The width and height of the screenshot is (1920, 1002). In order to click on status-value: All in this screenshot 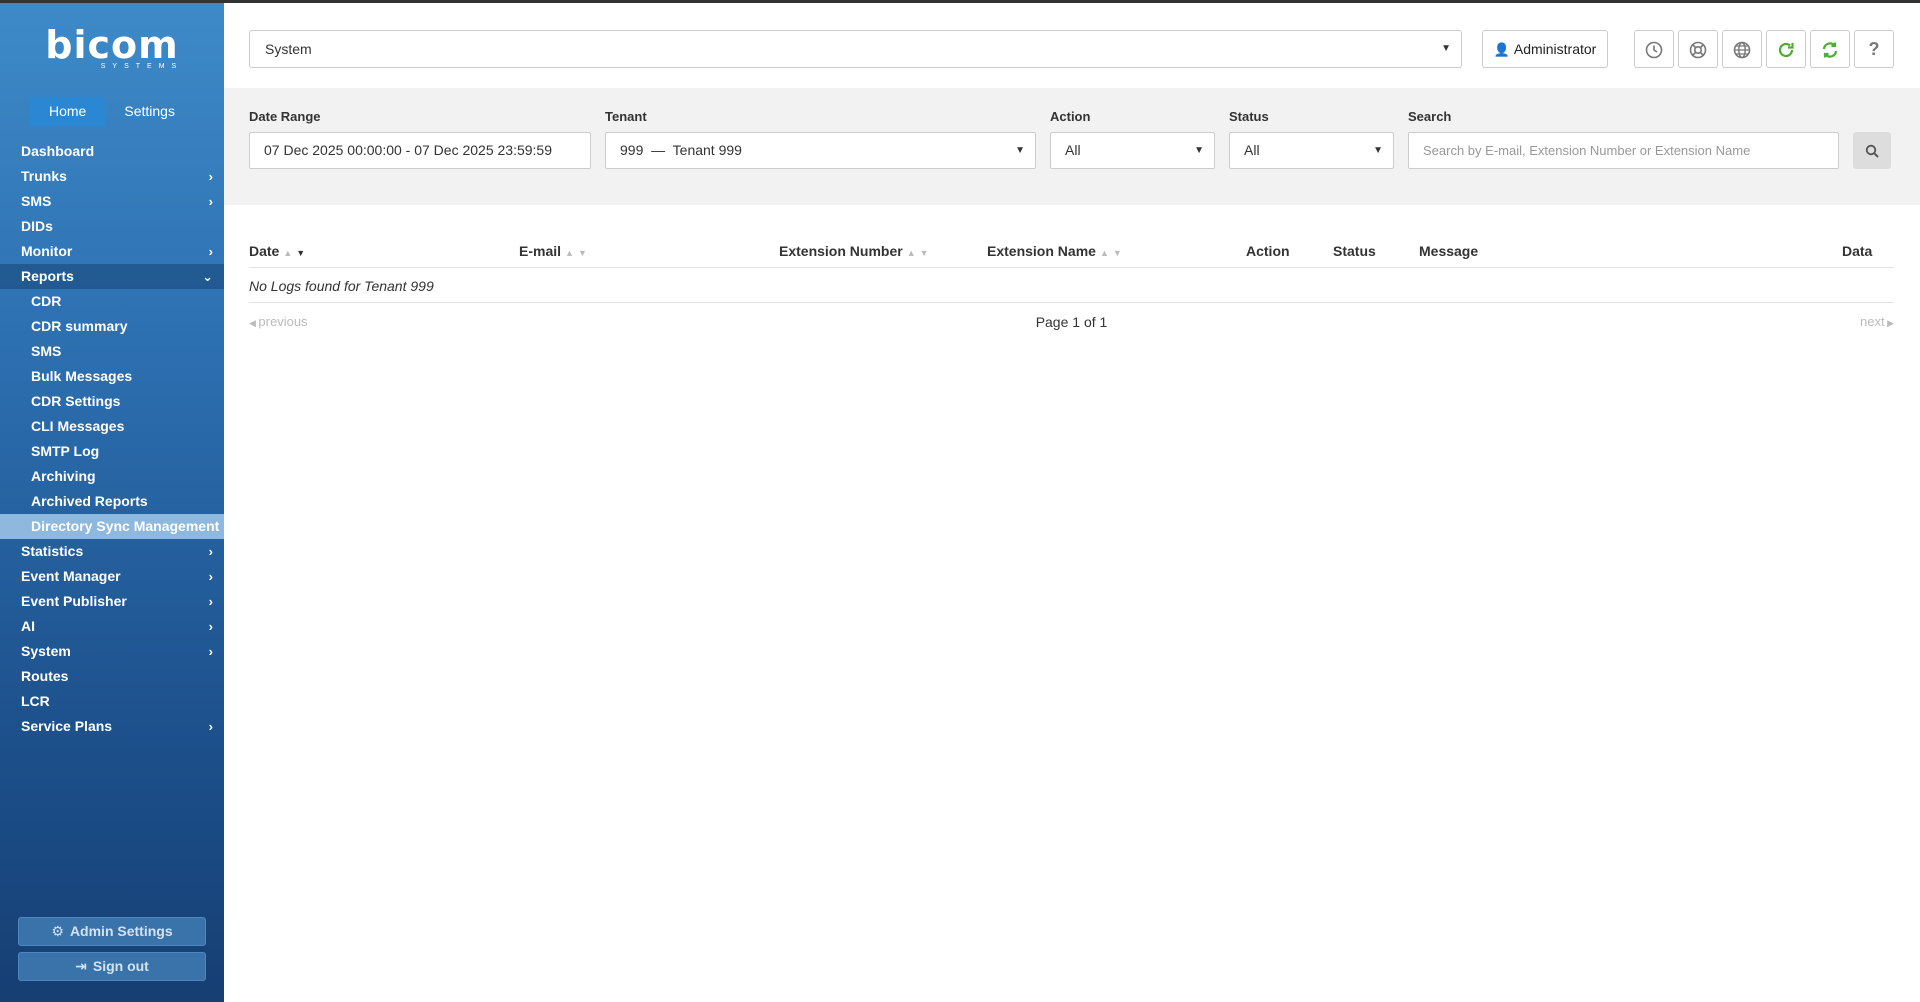, I will do `click(1252, 150)`.